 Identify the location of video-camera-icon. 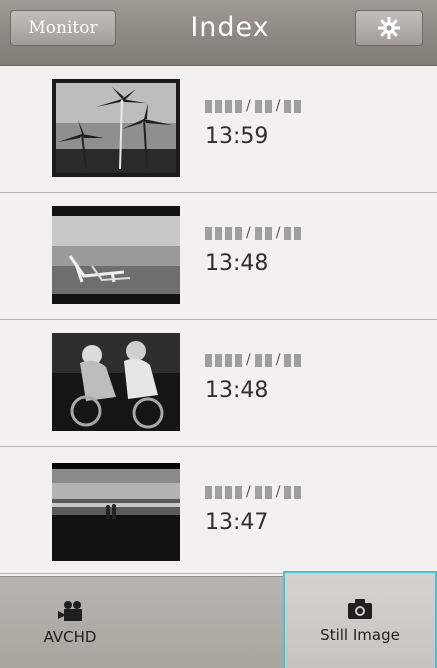
(70, 611).